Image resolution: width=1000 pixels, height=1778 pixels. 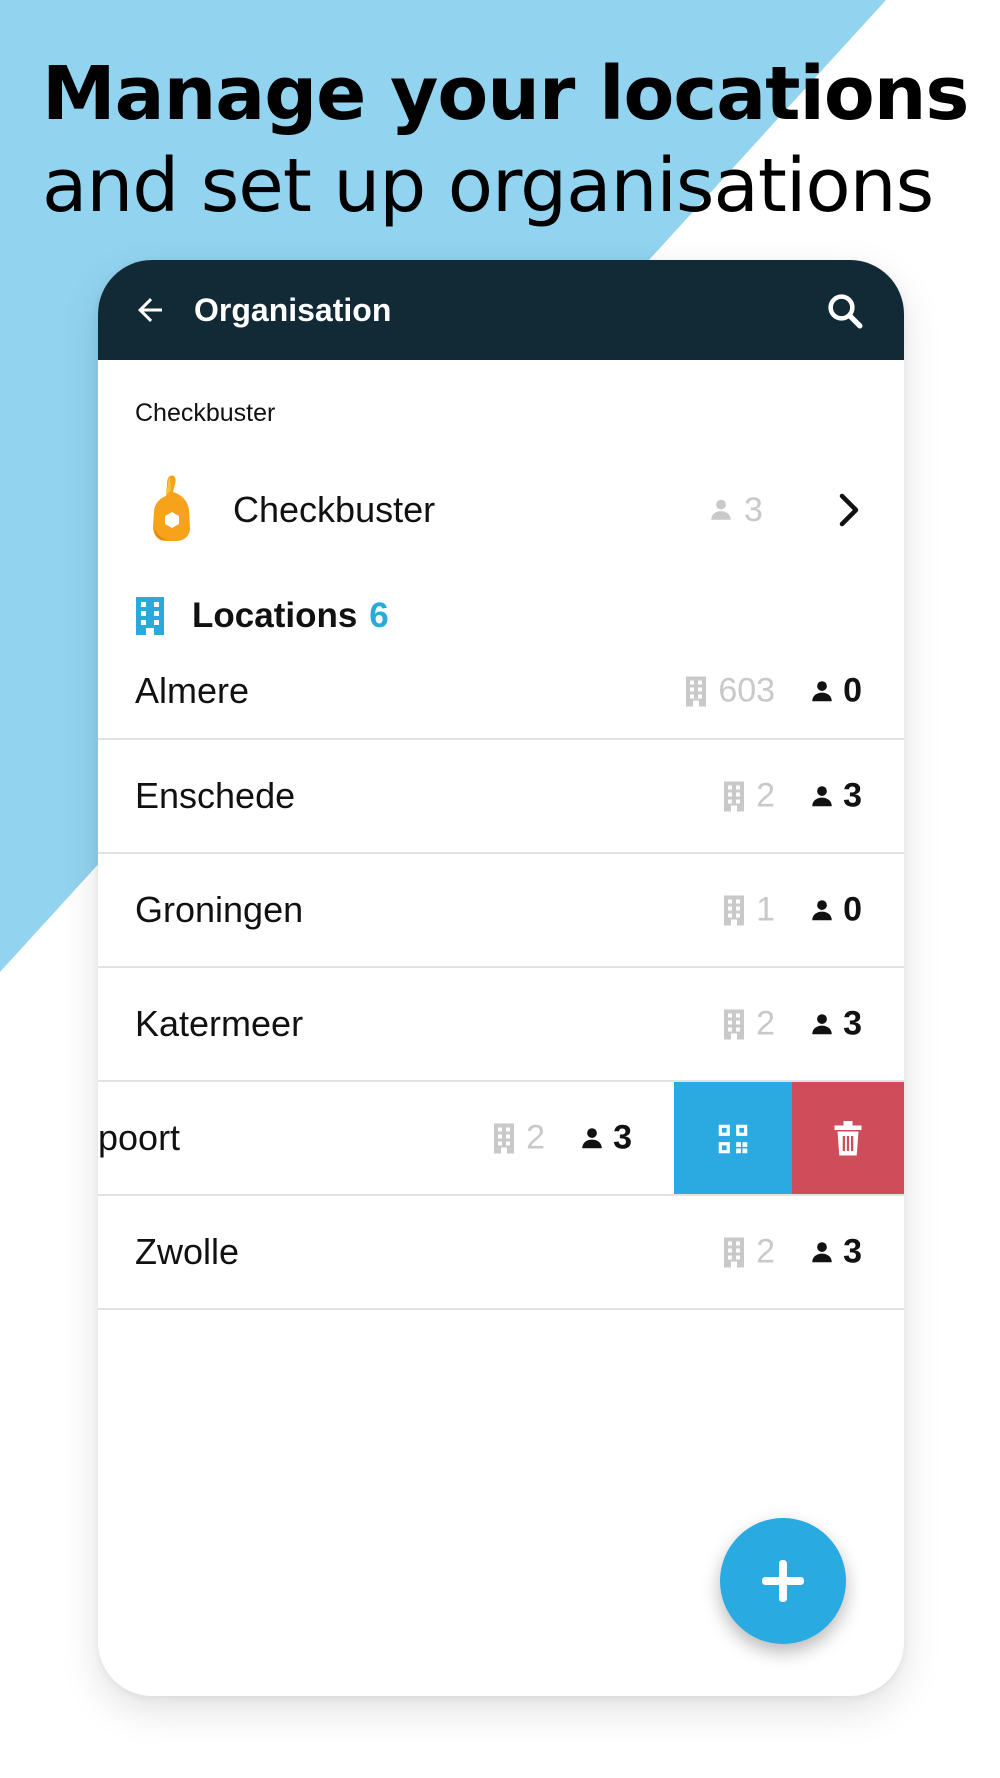 What do you see at coordinates (845, 311) in the screenshot?
I see `search-icon` at bounding box center [845, 311].